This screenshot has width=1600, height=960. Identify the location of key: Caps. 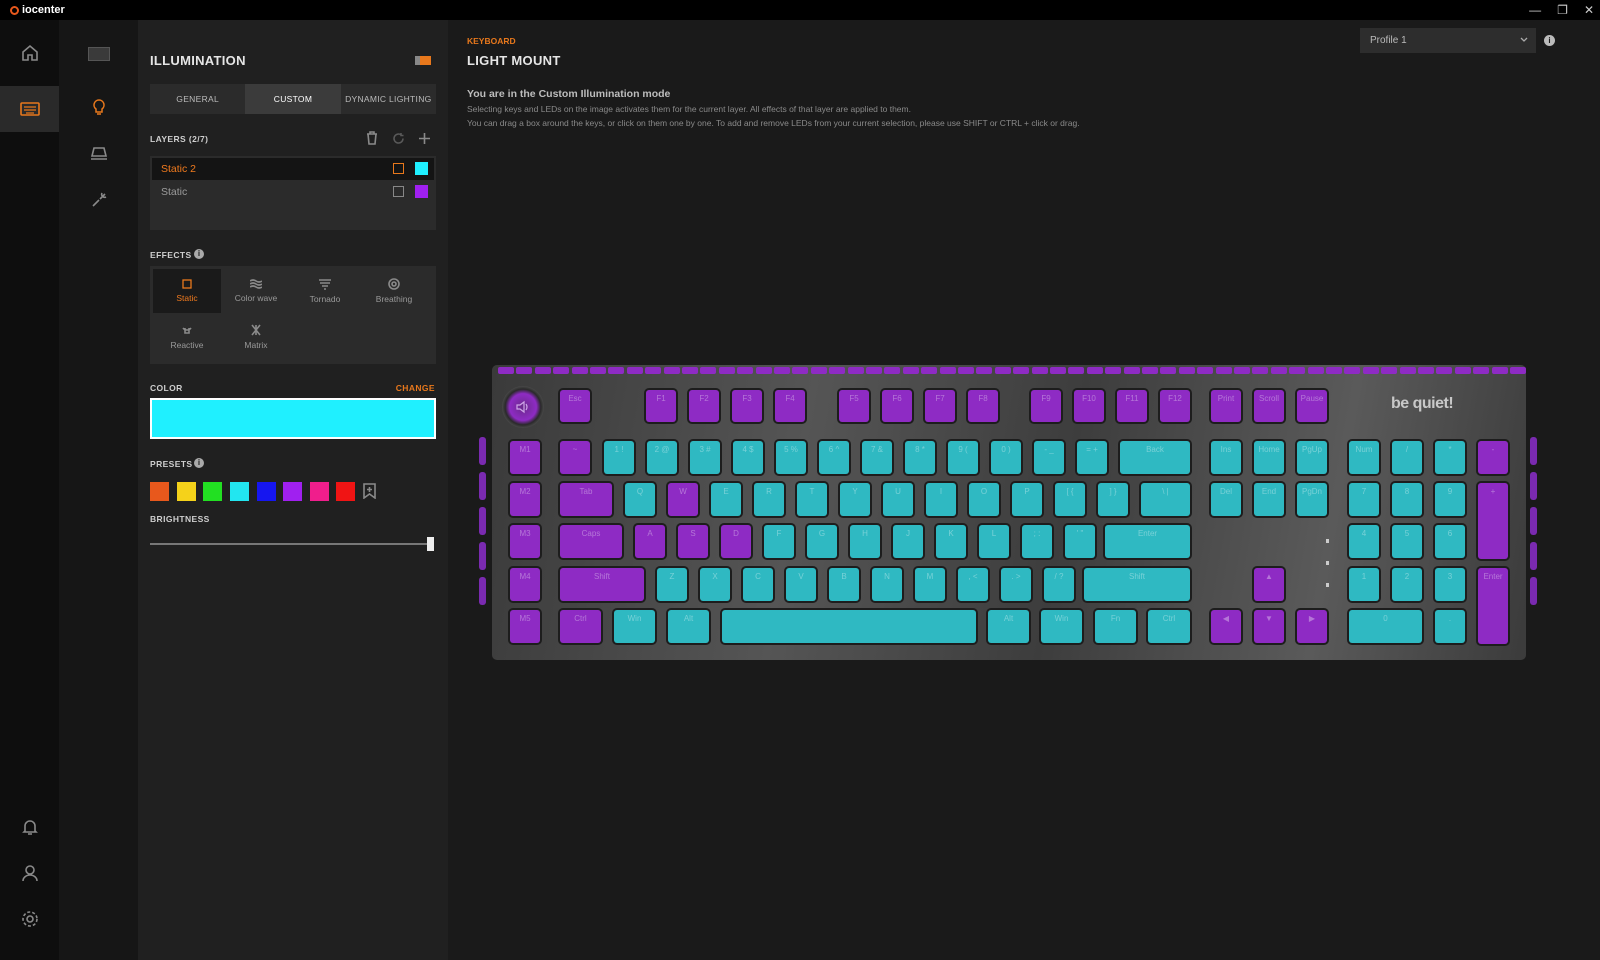
(591, 541).